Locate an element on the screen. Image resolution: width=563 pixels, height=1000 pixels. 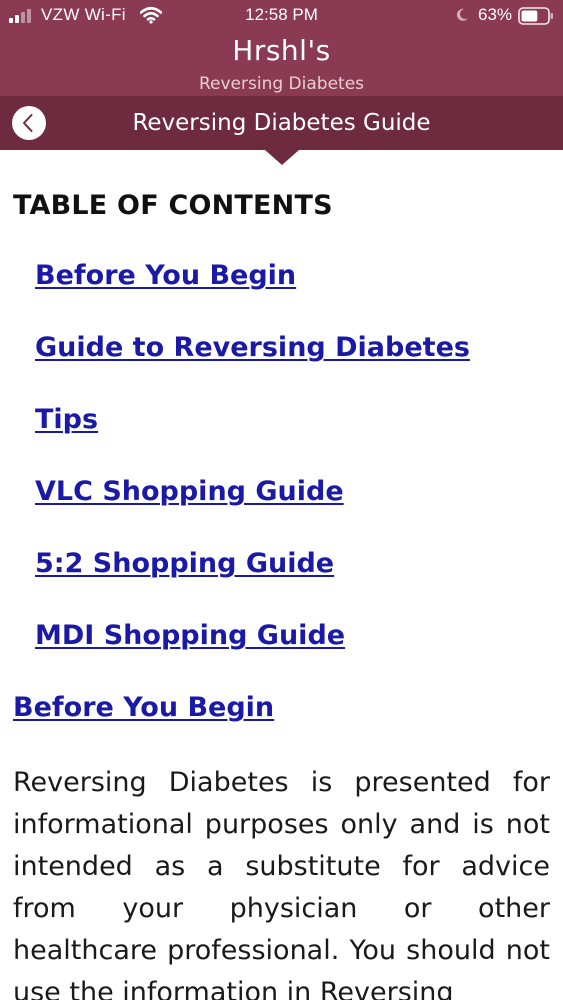
nav-pointer is located at coordinates (282, 157).